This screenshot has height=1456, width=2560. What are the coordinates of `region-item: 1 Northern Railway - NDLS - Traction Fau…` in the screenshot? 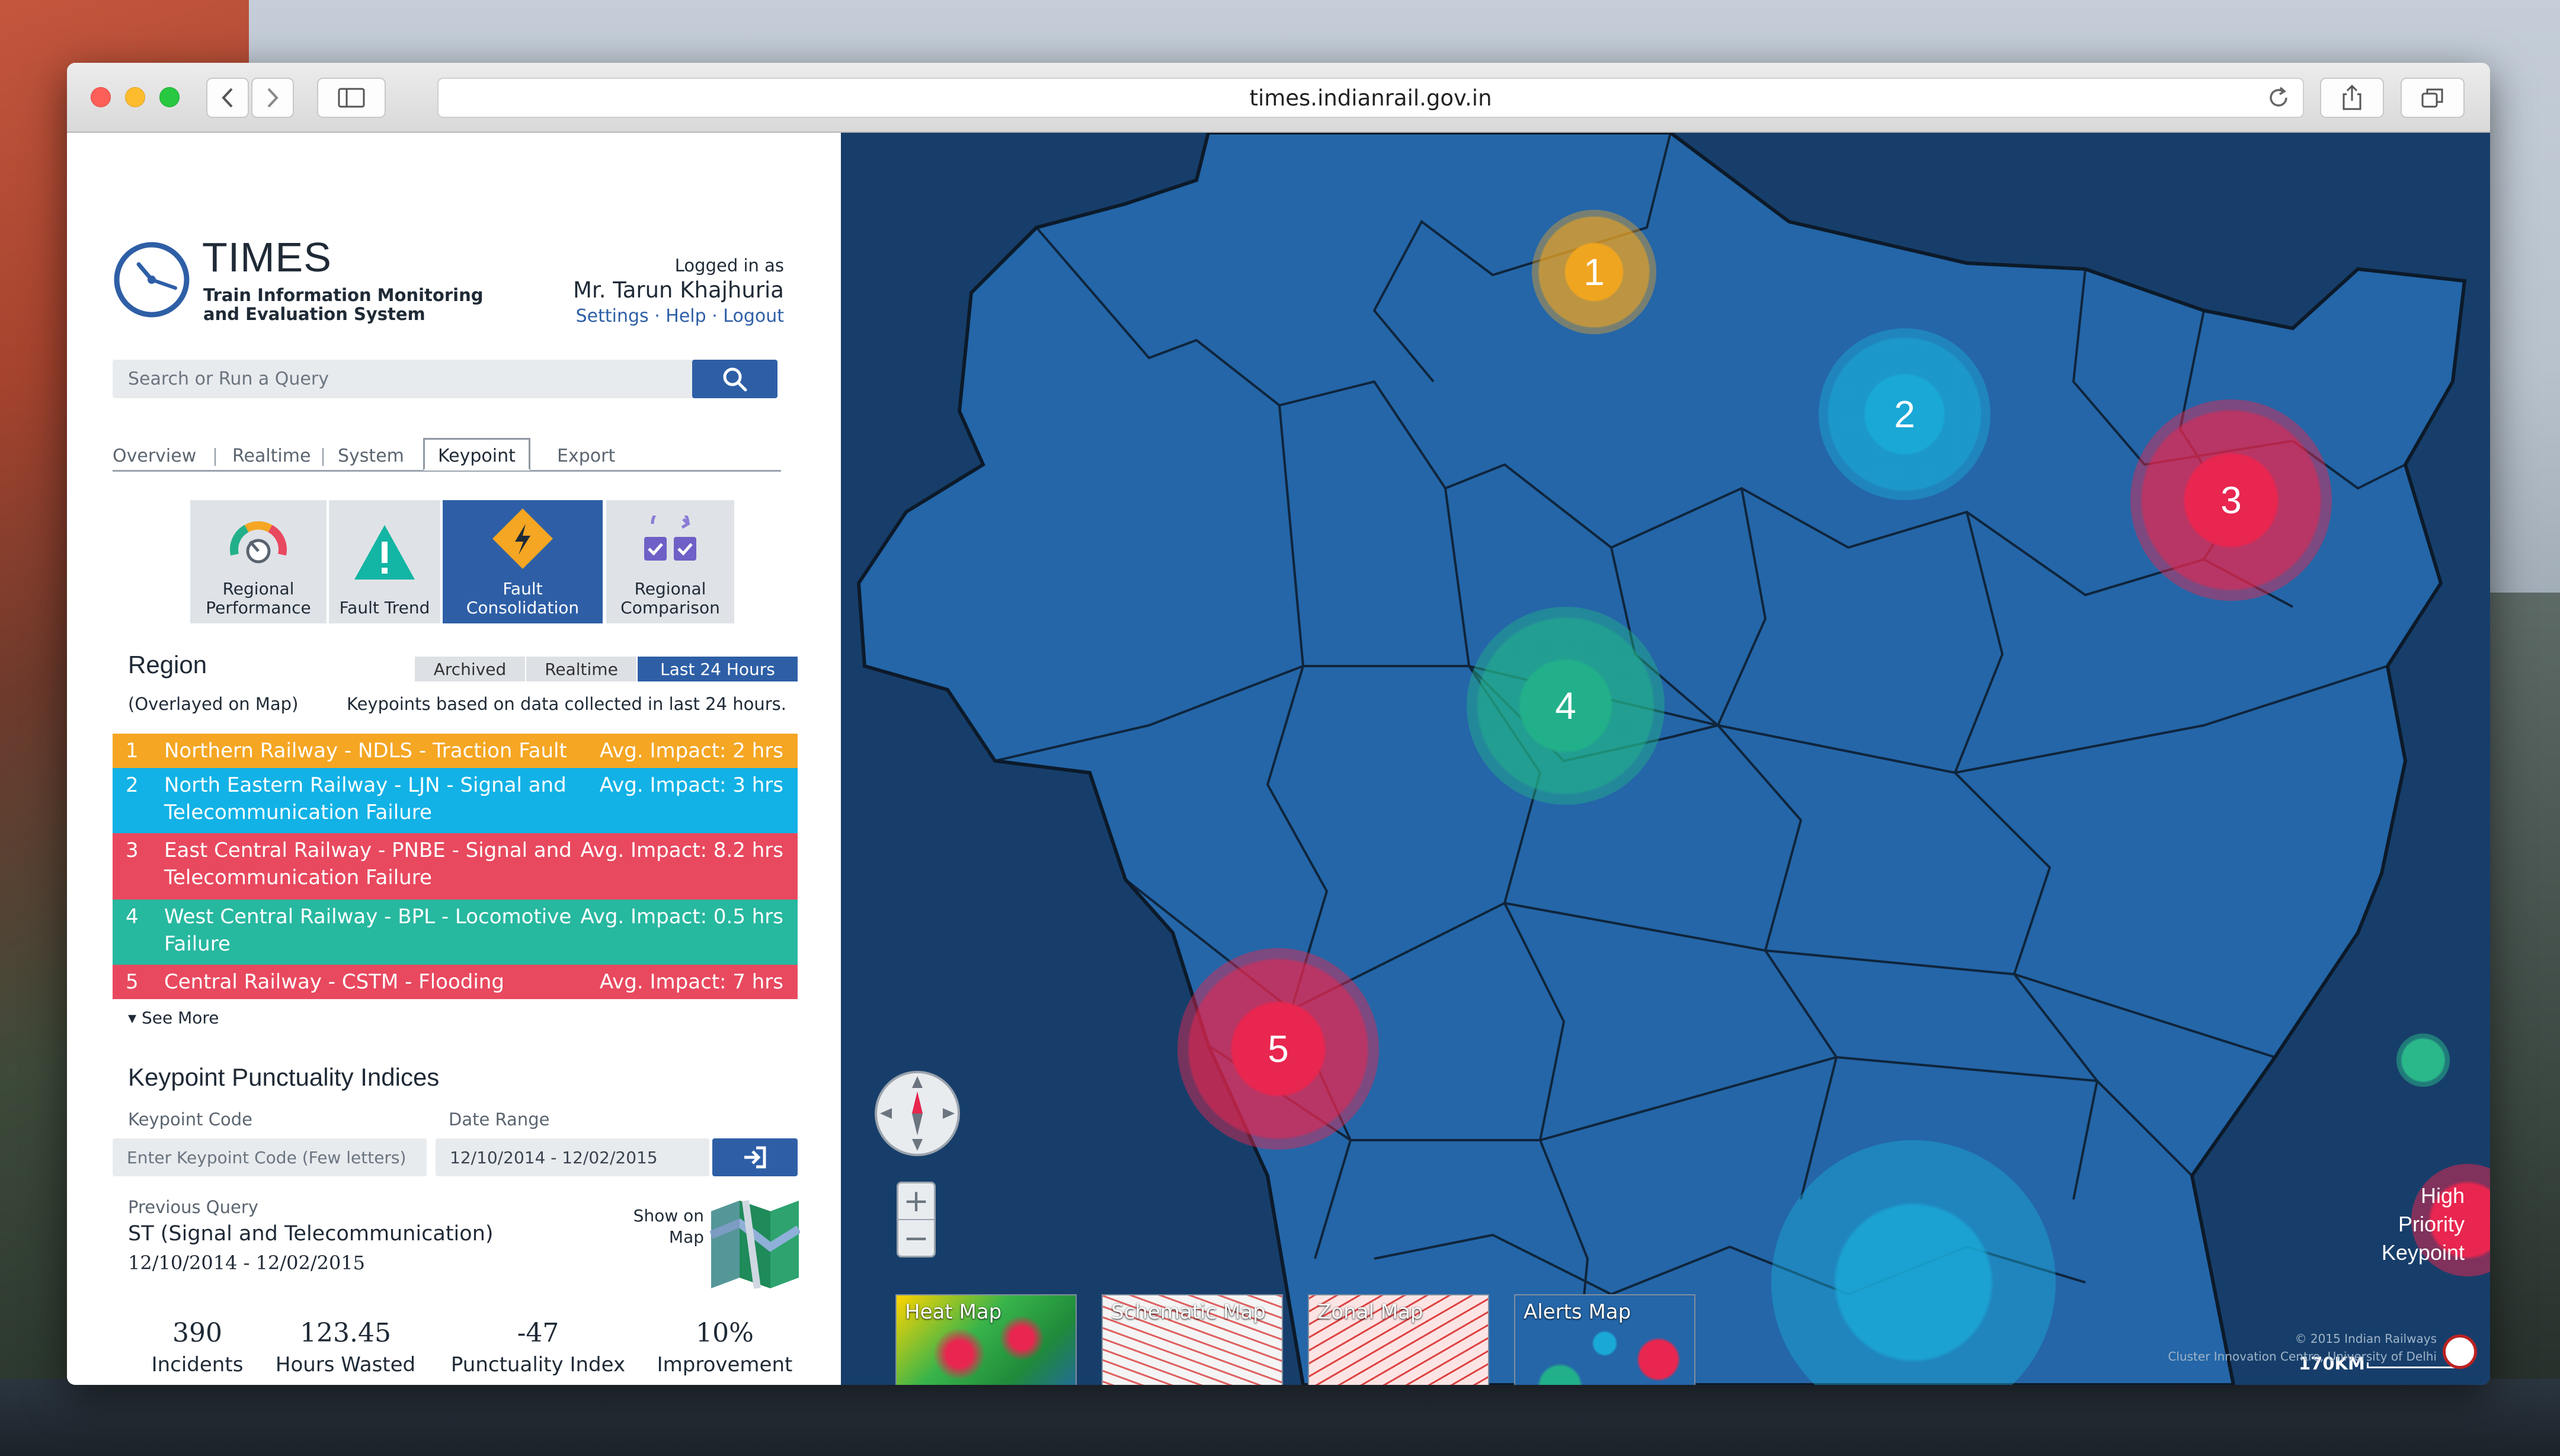 It's located at (455, 751).